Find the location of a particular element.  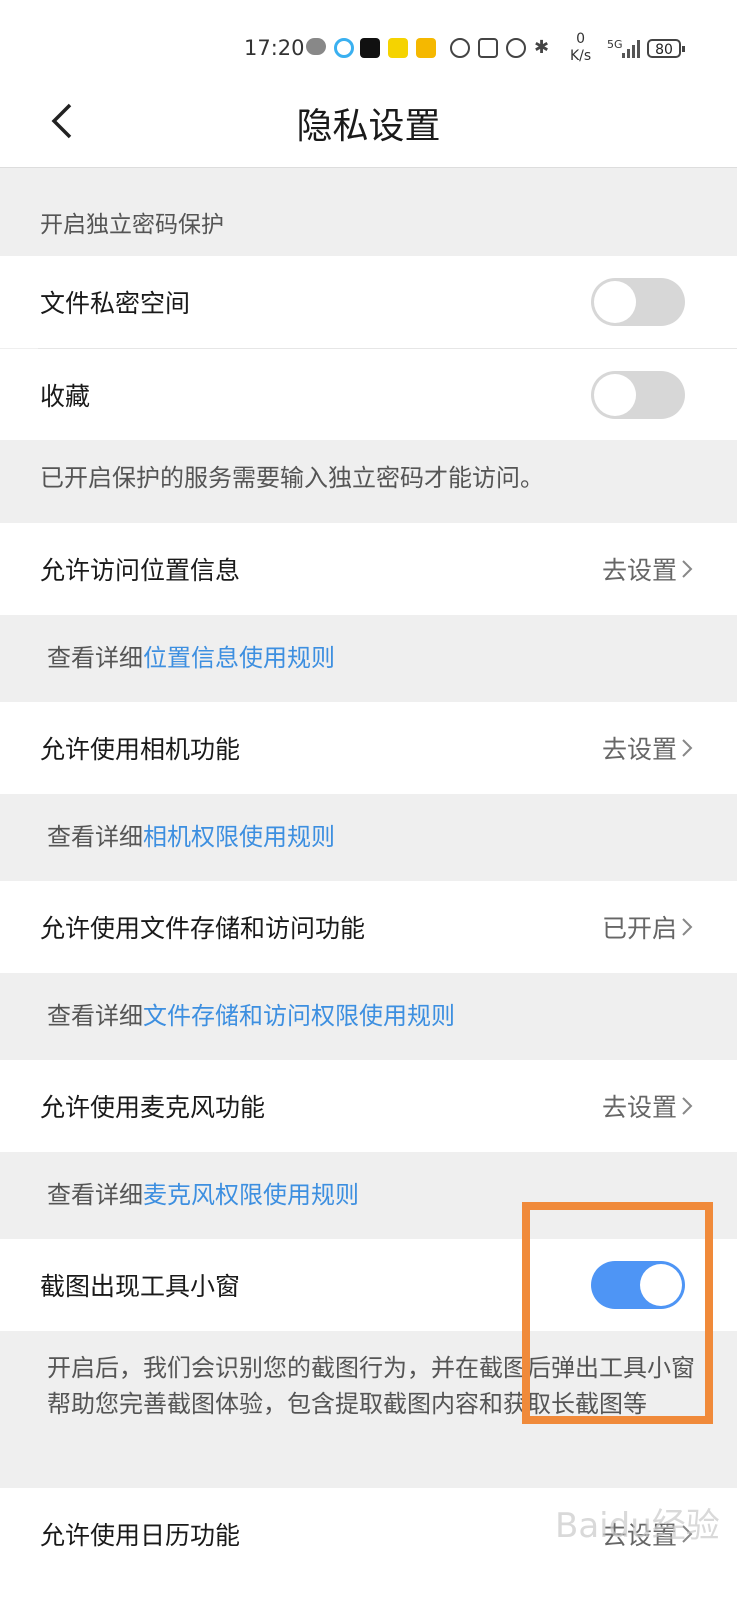

storage-permission-row: 允许使用文件存储和访问功能 已开启 is located at coordinates (368, 927).